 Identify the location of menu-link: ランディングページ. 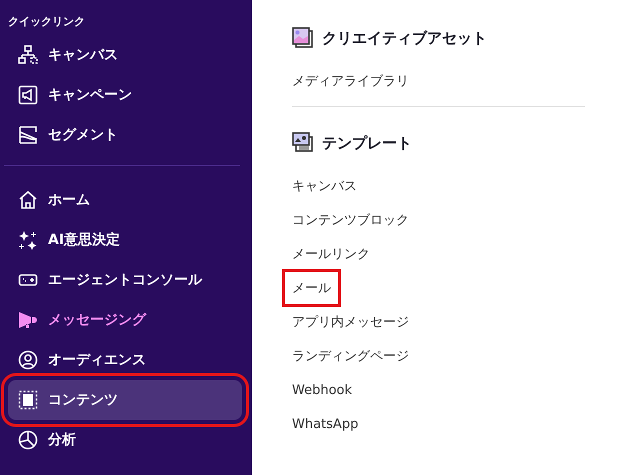
(350, 356).